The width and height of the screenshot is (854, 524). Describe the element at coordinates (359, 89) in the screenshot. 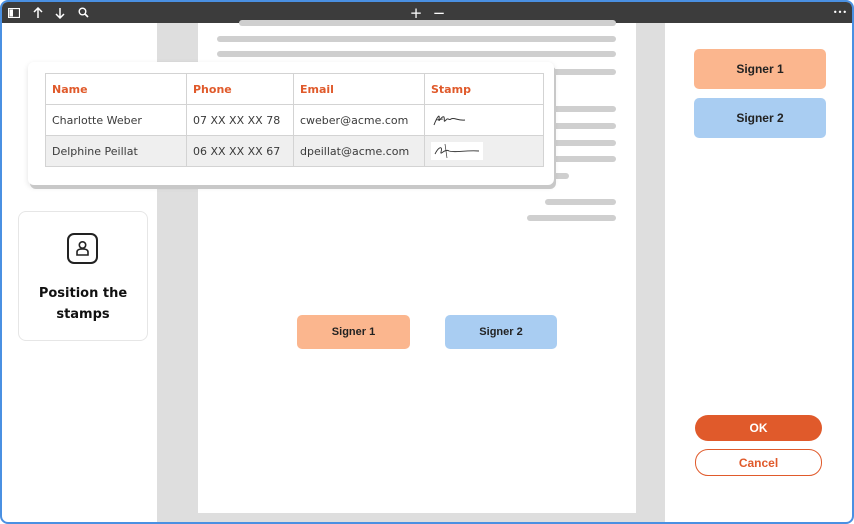

I see `column-header-email: Email` at that location.